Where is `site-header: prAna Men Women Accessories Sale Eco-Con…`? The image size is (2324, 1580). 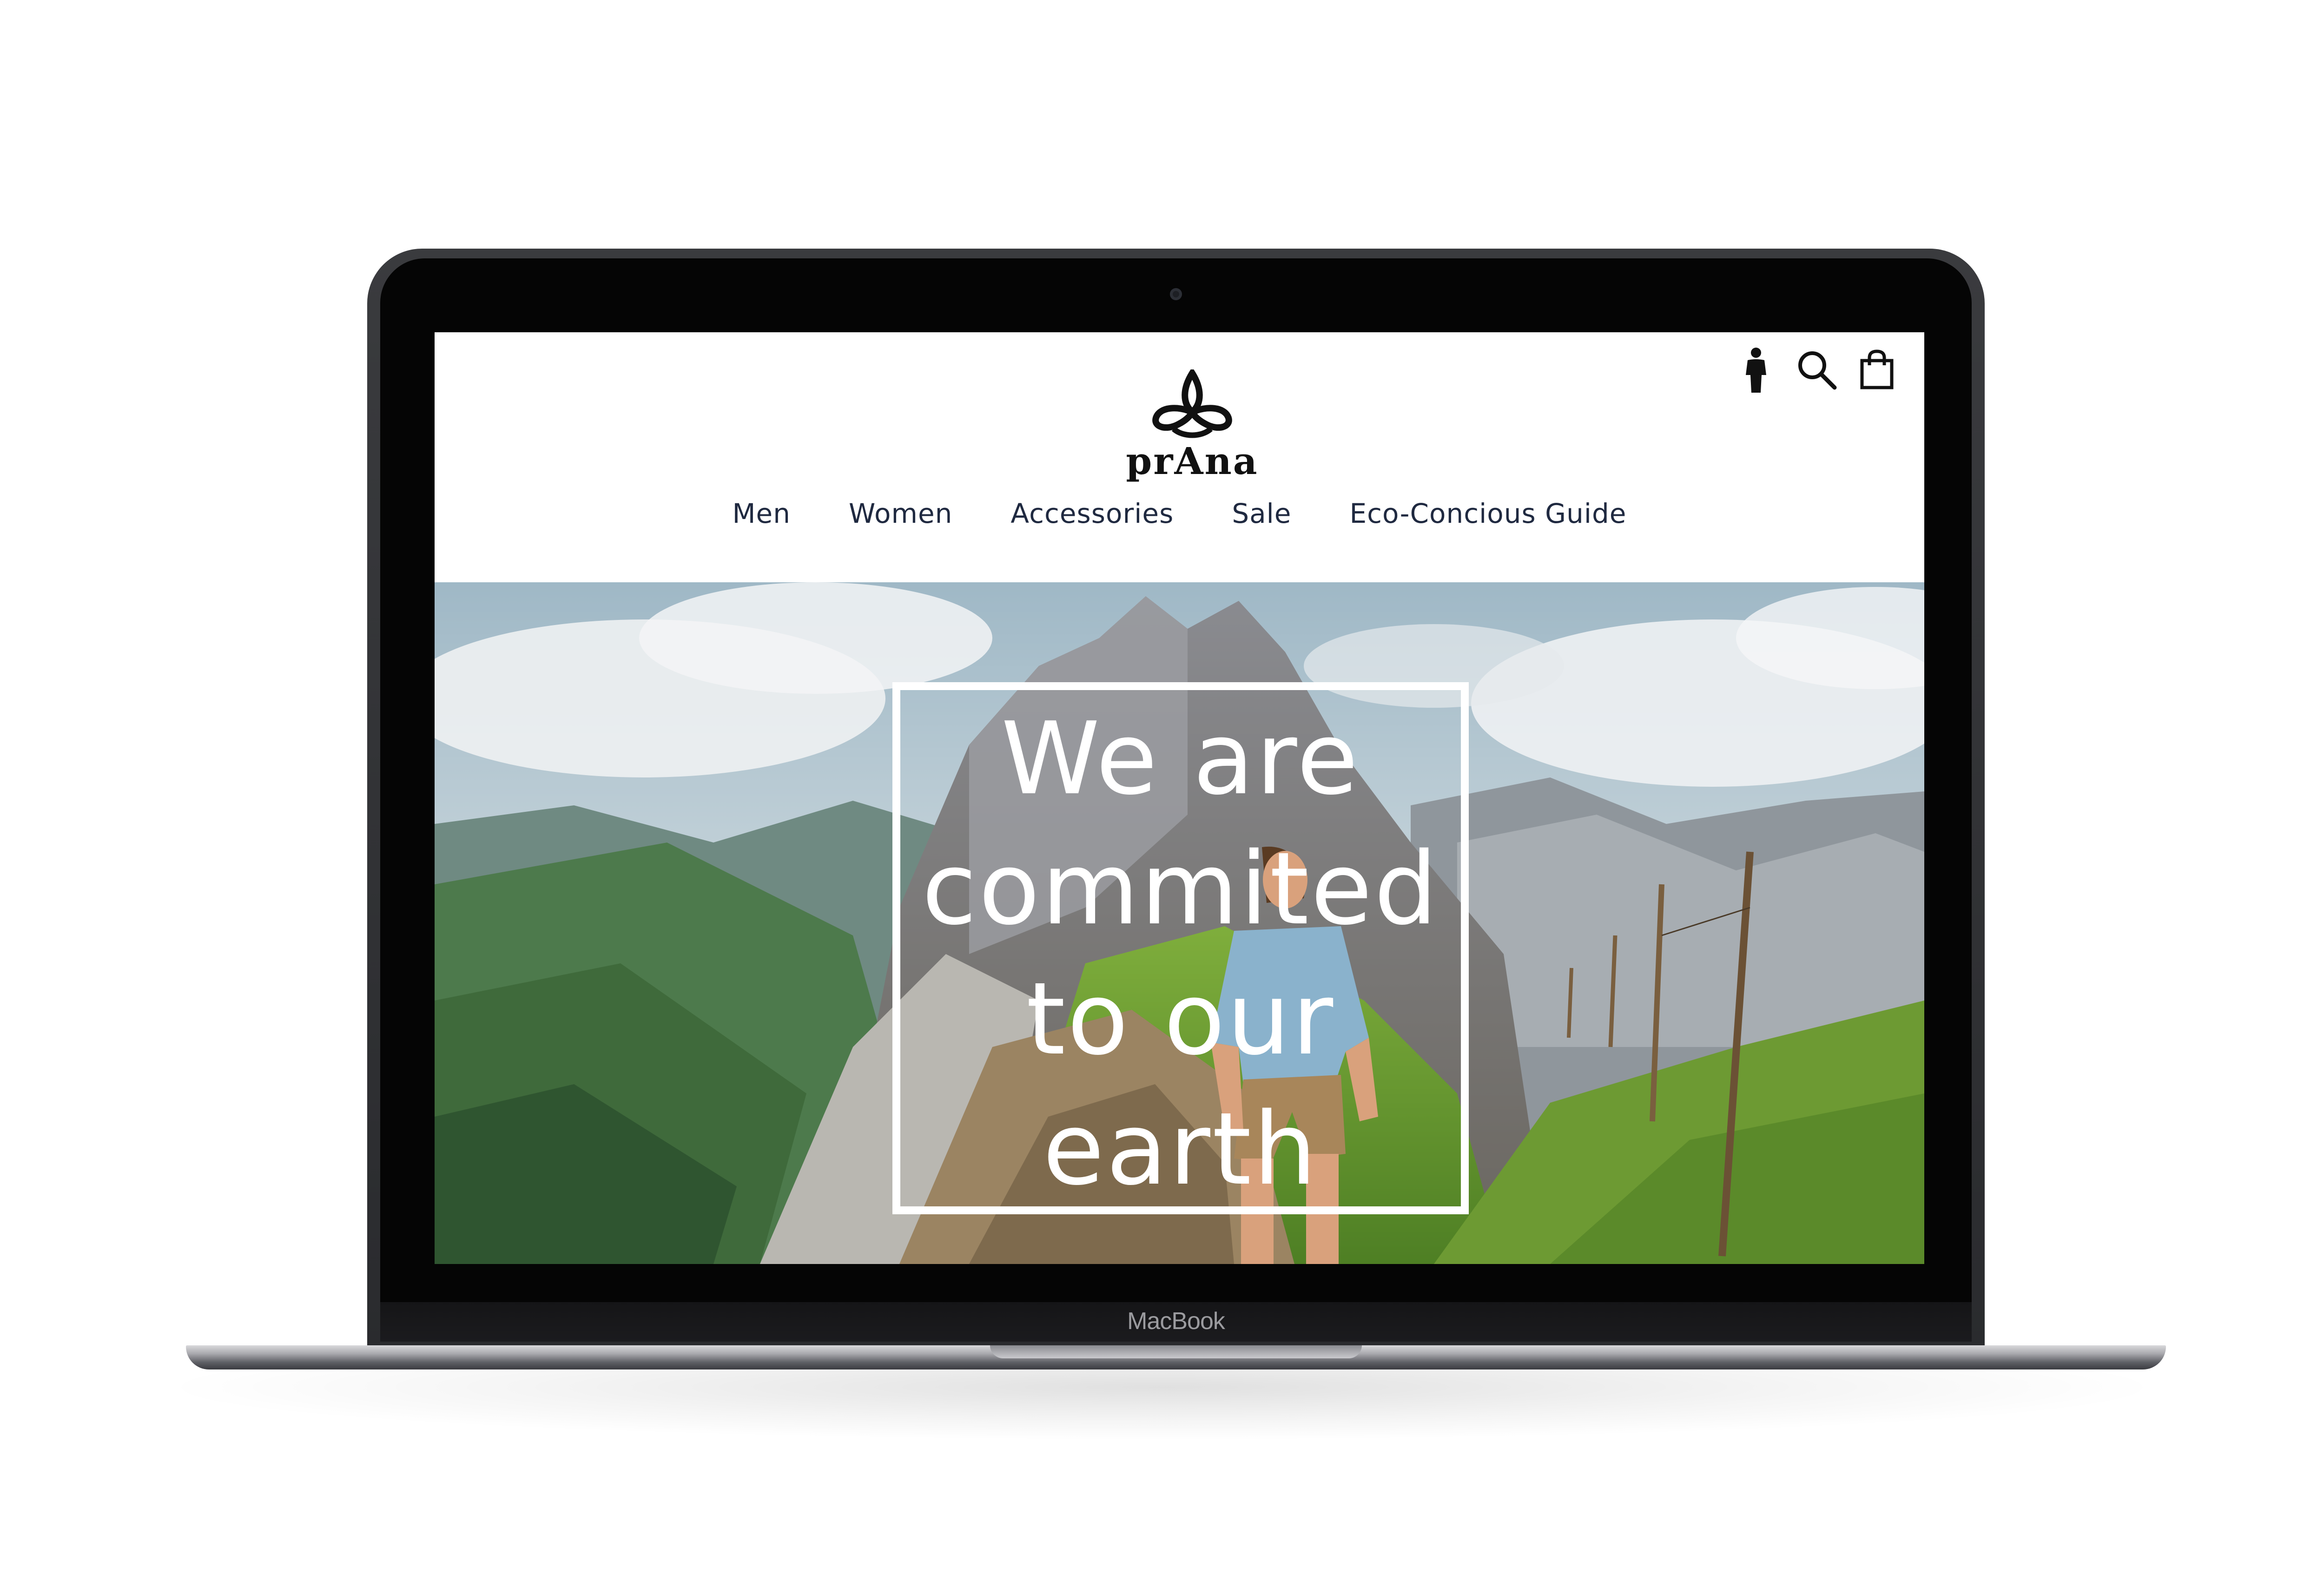
site-header: prAna Men Women Accessories Sale Eco-Con… is located at coordinates (1179, 457).